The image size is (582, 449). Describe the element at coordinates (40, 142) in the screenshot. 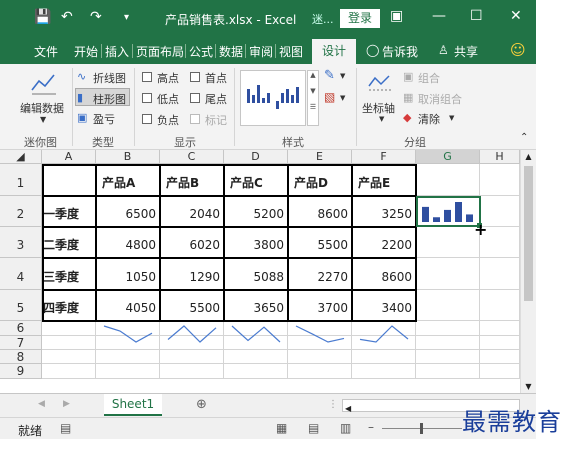

I see `group-label-sparkline: 迷你图` at that location.